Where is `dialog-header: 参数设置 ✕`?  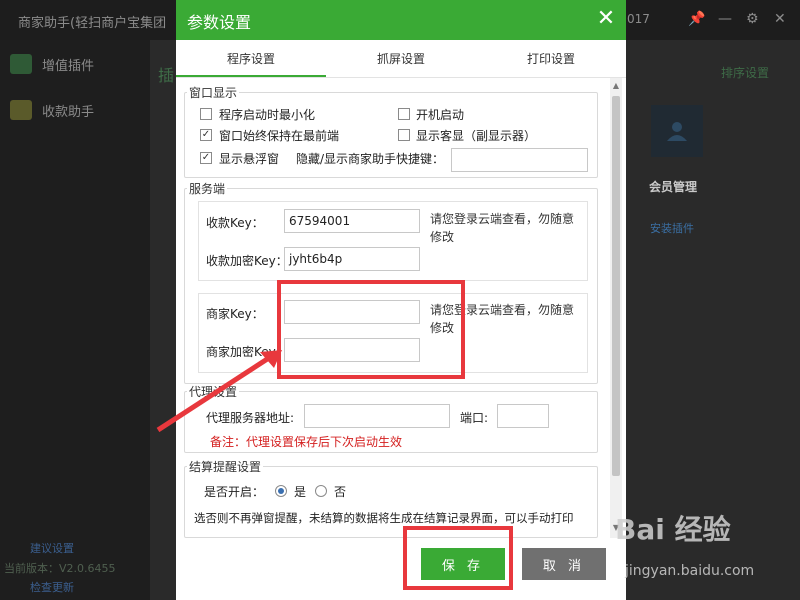
dialog-header: 参数设置 ✕ is located at coordinates (401, 20).